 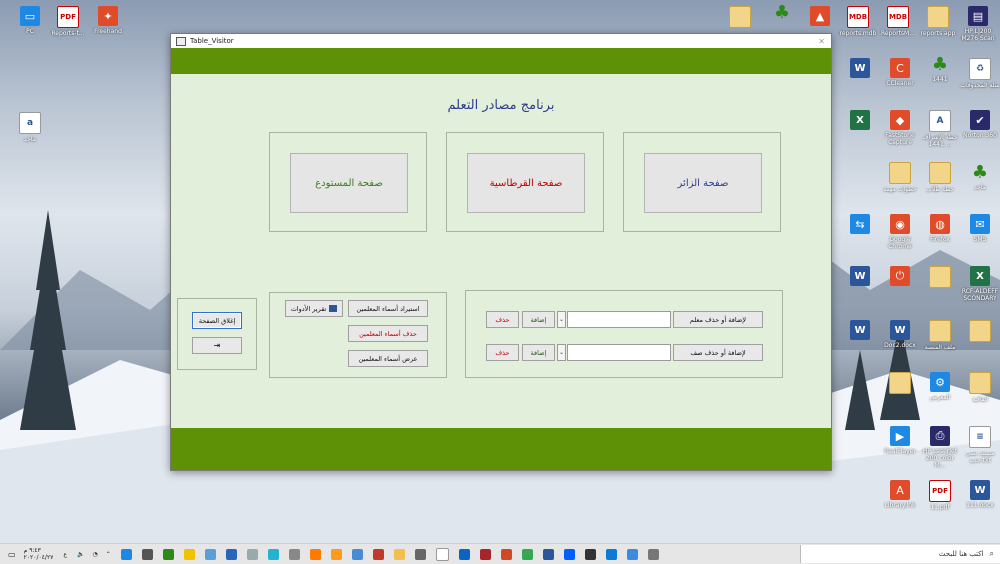 I want to click on word-icon: W, so click(x=900, y=330).